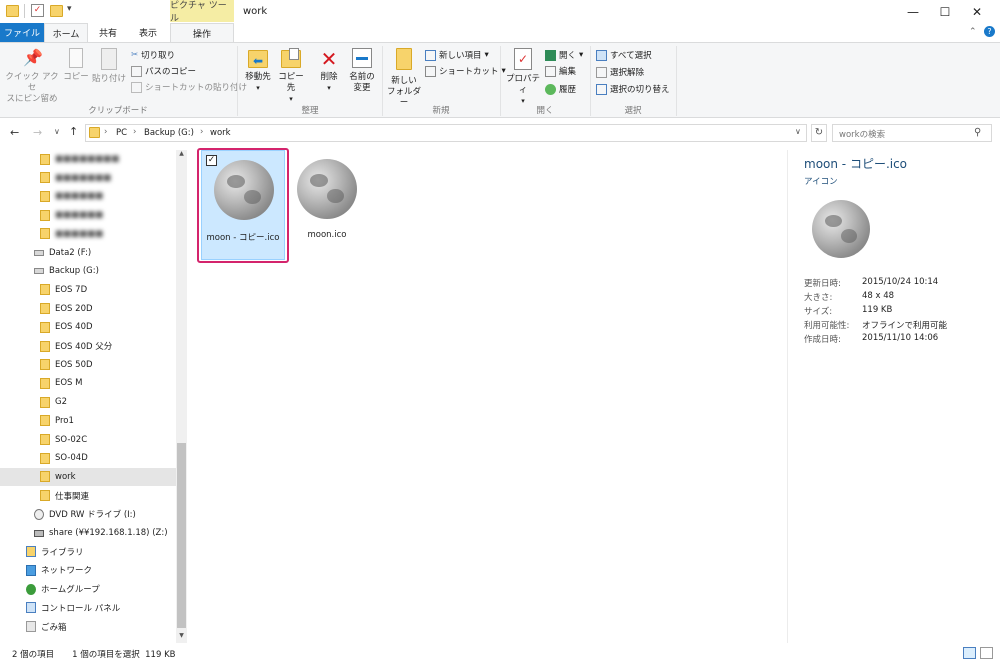 The image size is (1000, 663). I want to click on details-dimensions-value: 48 x 48, so click(878, 296).